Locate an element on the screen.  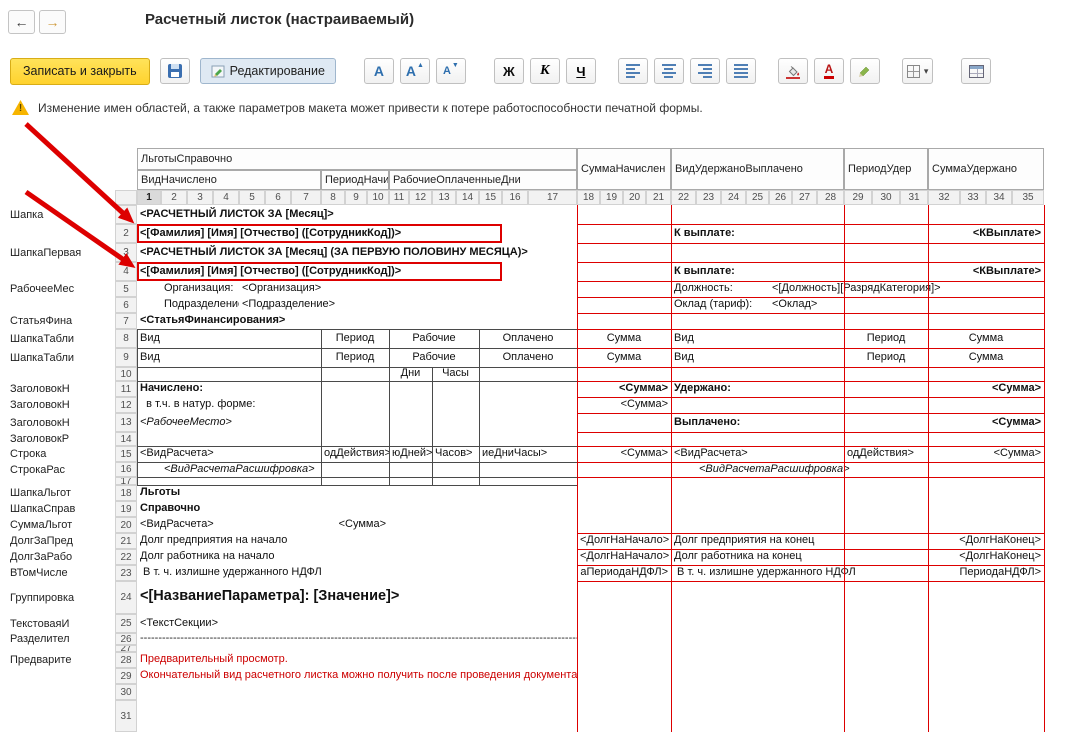
grid-cell: Оклад (тариф): is located at coordinates (720, 305).